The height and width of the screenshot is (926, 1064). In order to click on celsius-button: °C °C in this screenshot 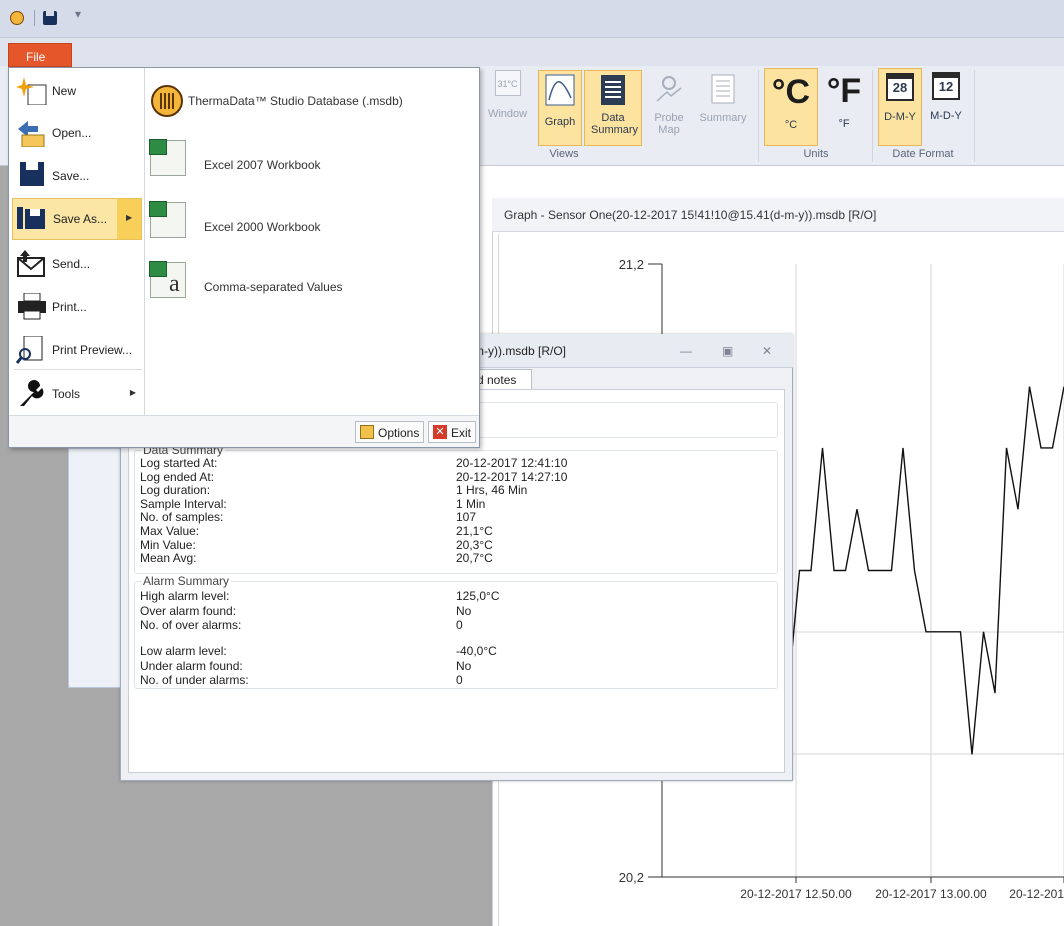, I will do `click(791, 107)`.